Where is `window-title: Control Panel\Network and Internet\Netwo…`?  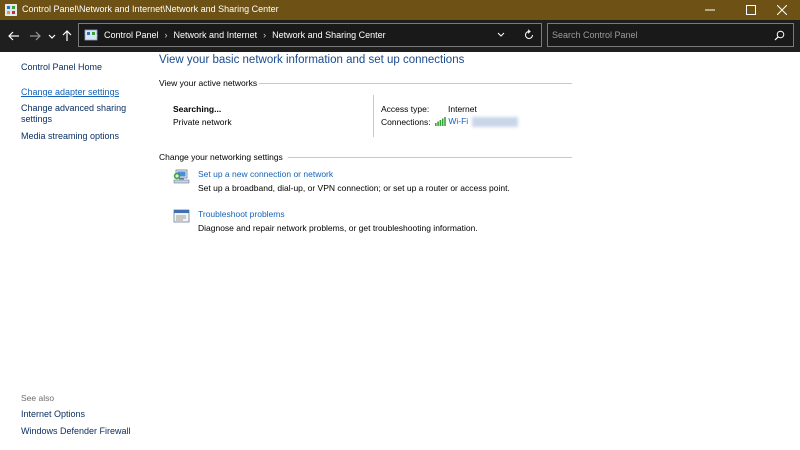
window-title: Control Panel\Network and Internet\Netwo… is located at coordinates (150, 9).